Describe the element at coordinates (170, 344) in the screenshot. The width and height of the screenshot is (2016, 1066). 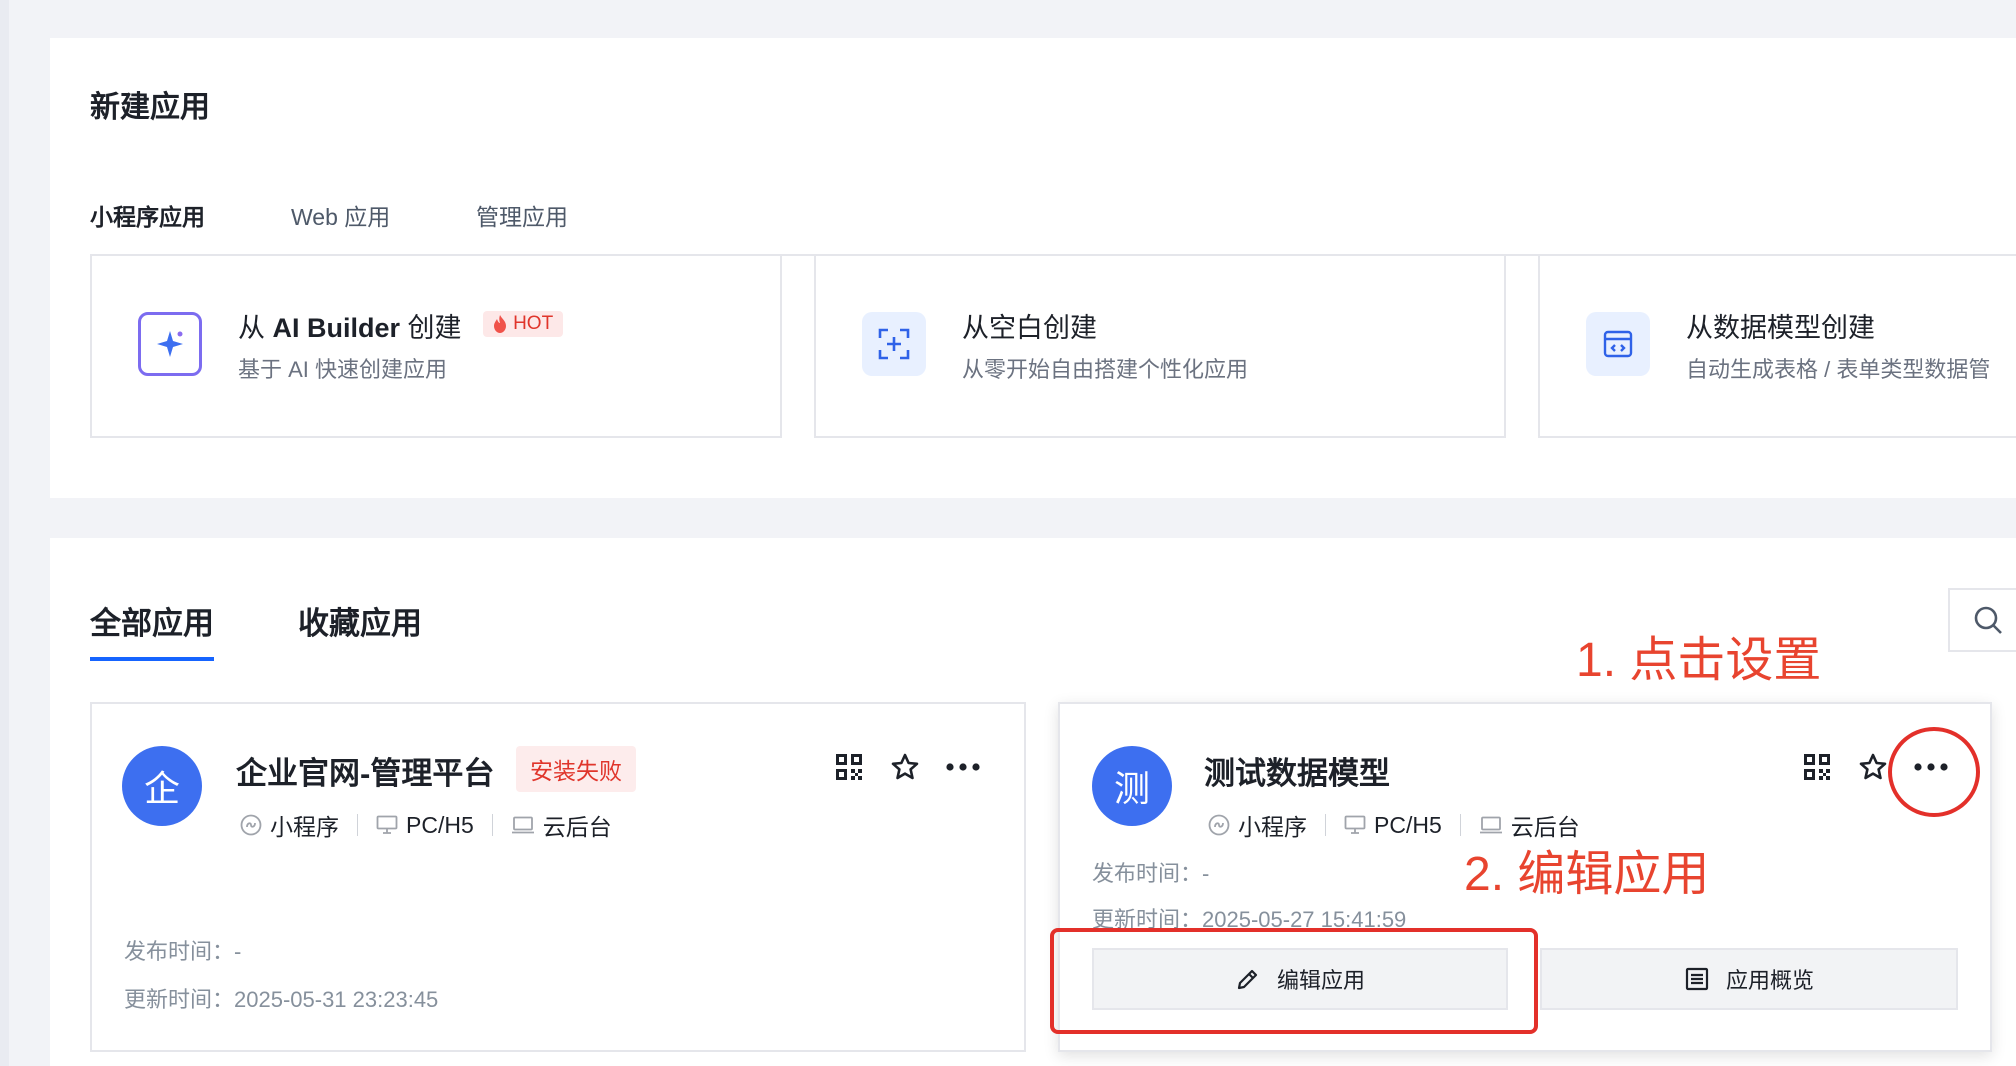
I see `sparkle-icon` at that location.